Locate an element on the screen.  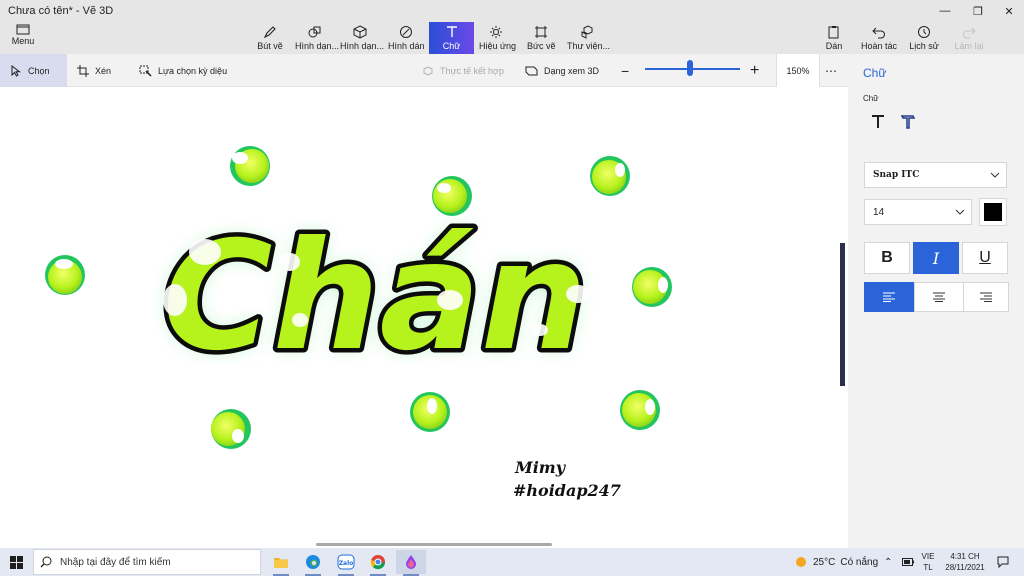
taskbar-edge is located at coordinates (313, 563).